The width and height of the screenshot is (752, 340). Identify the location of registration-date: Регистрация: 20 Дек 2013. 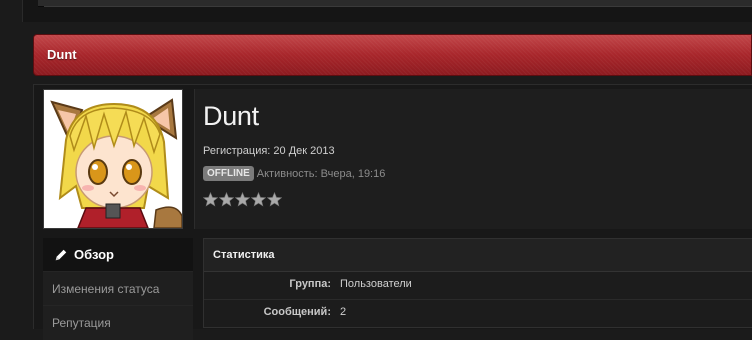
(269, 151).